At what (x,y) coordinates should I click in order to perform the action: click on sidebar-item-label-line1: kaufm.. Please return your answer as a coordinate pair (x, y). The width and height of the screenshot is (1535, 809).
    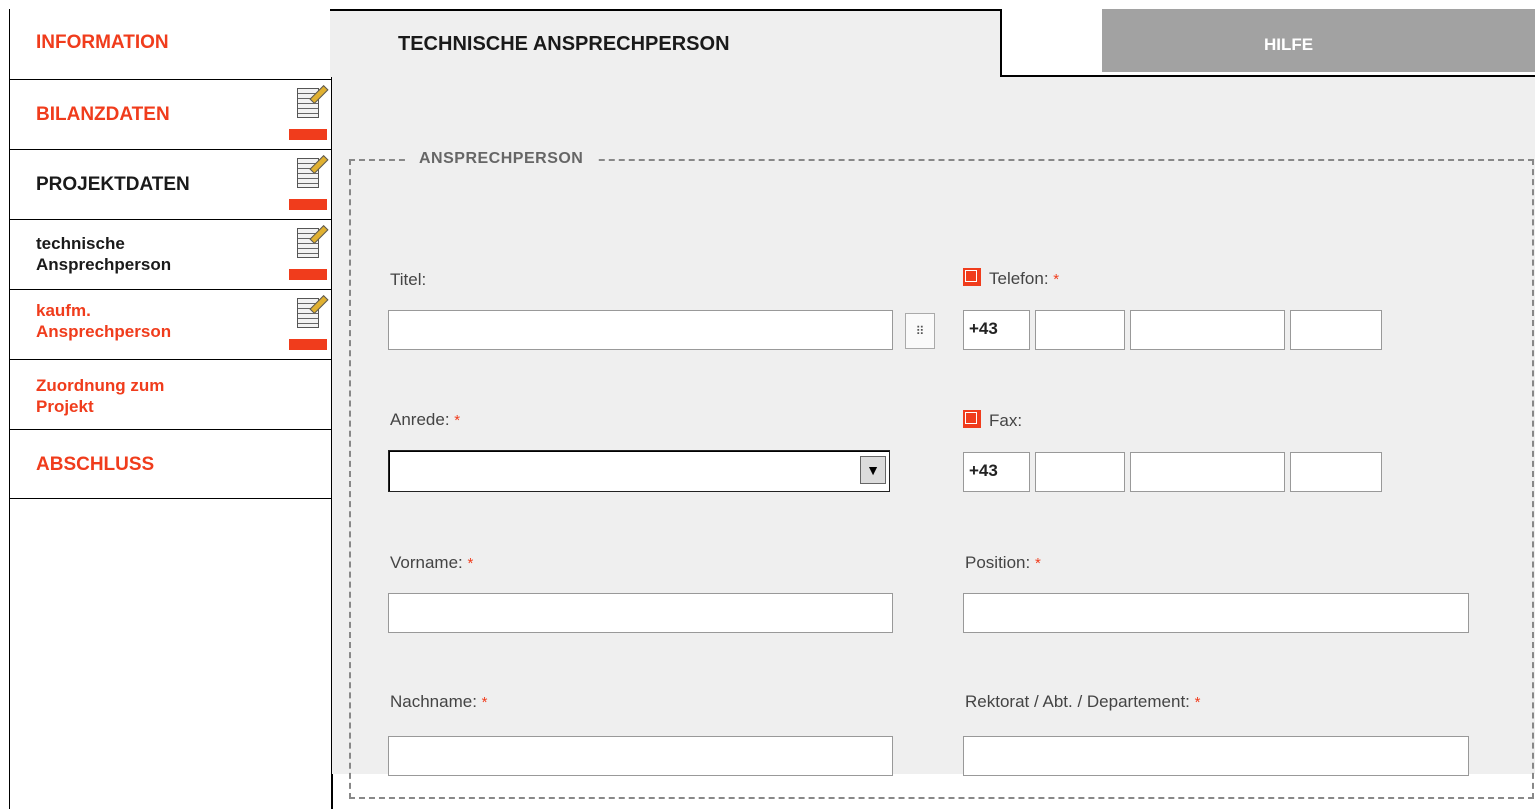
    Looking at the image, I should click on (63, 310).